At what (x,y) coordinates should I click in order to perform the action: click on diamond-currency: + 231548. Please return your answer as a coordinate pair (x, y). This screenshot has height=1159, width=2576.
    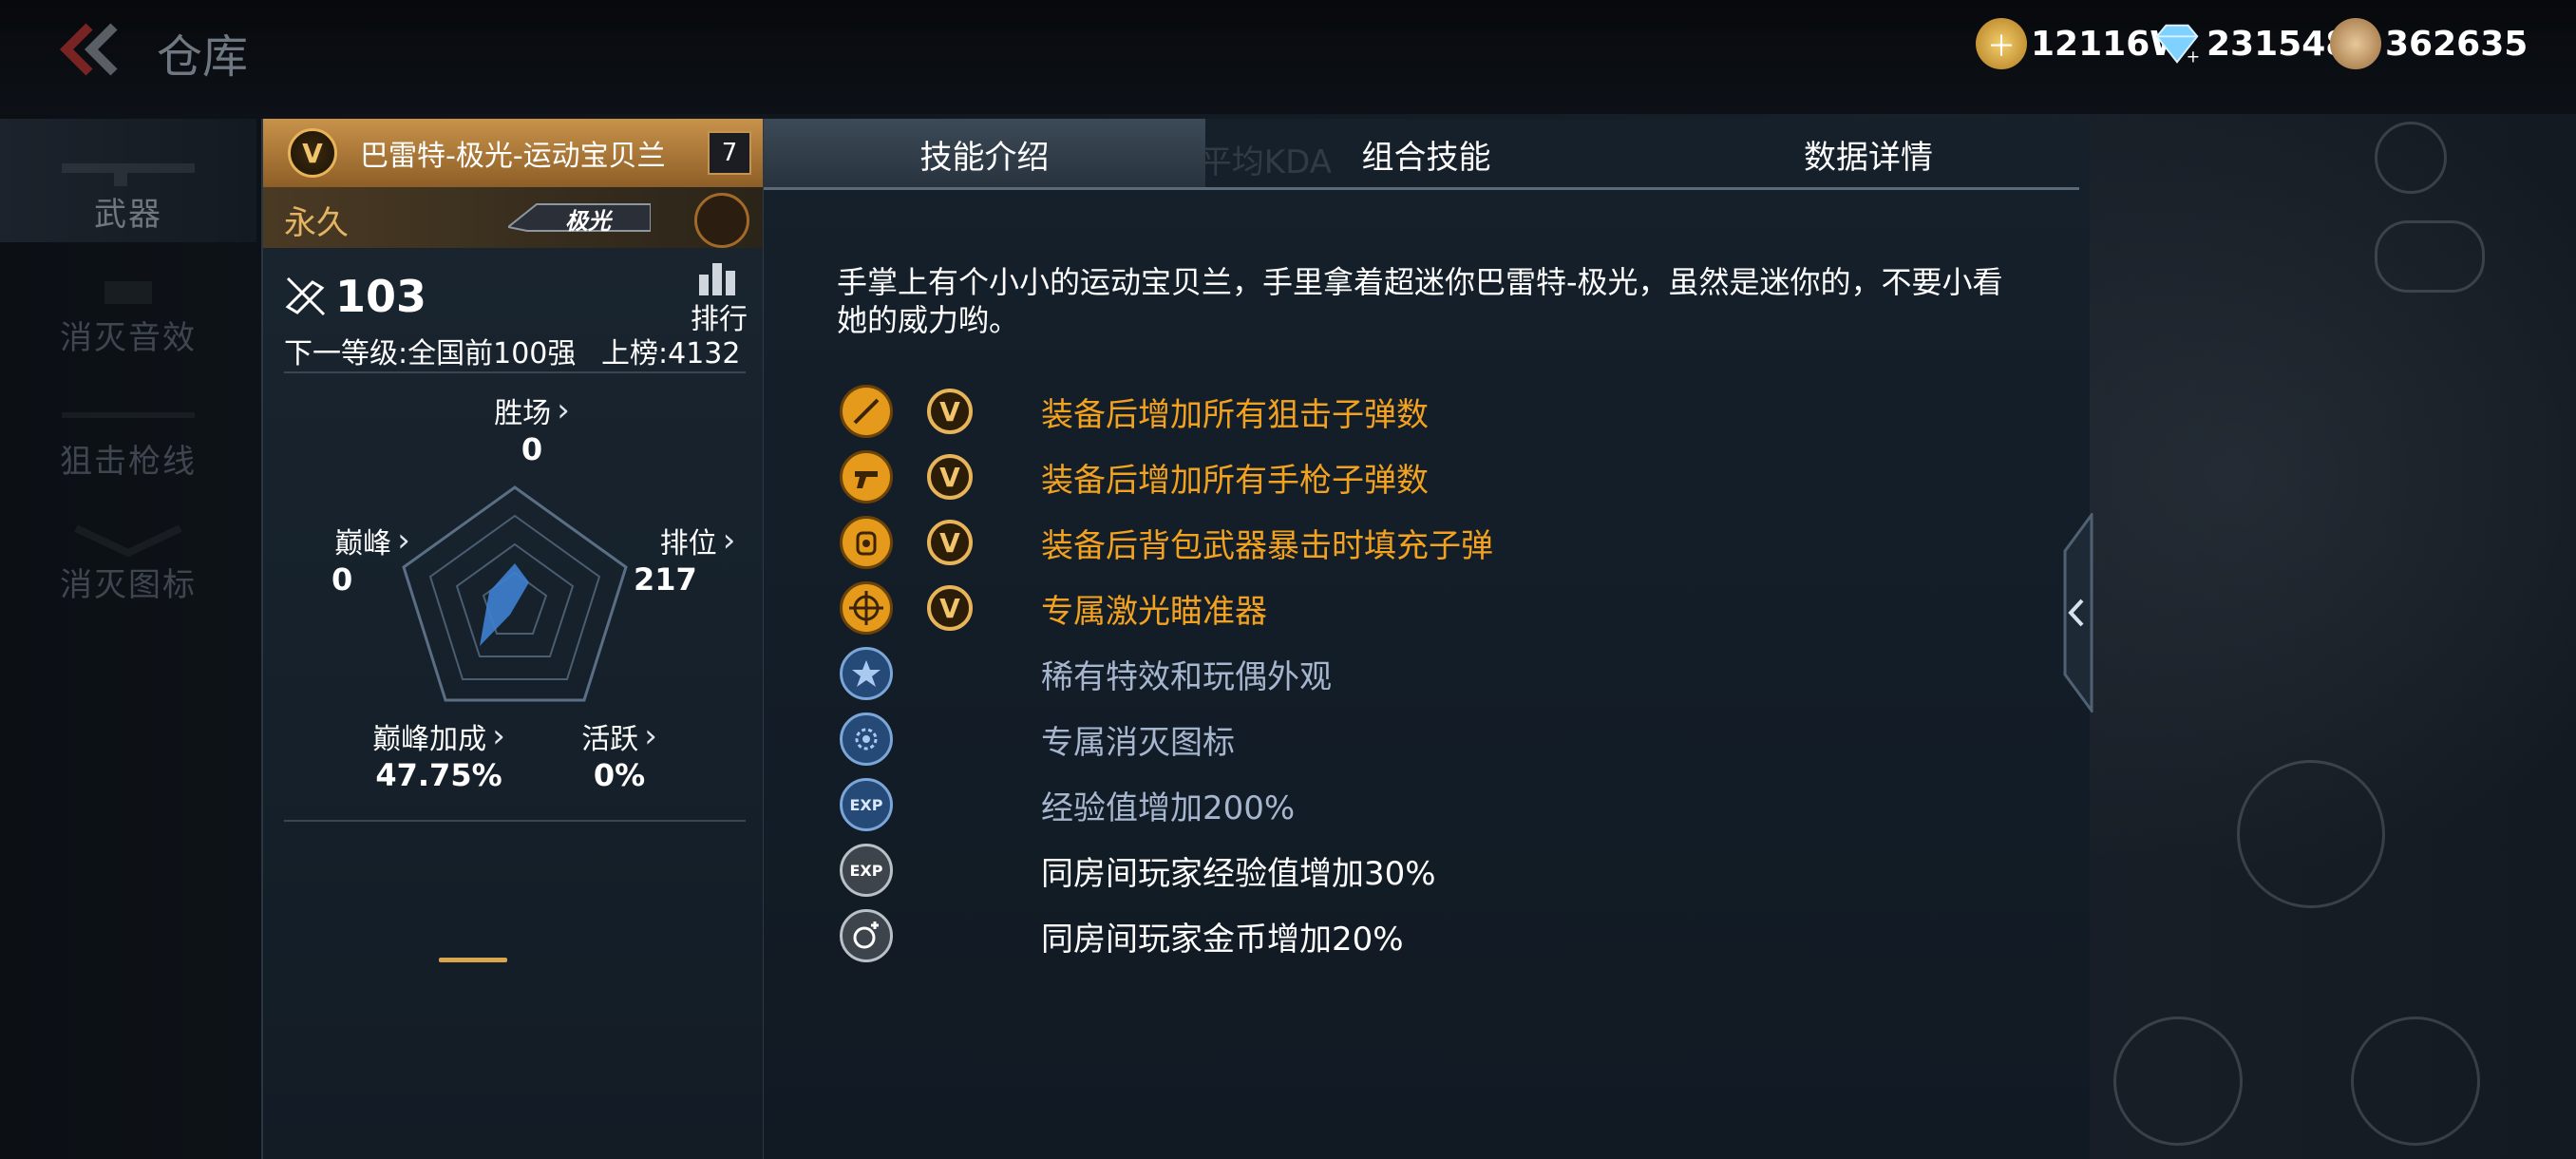
    Looking at the image, I should click on (2250, 43).